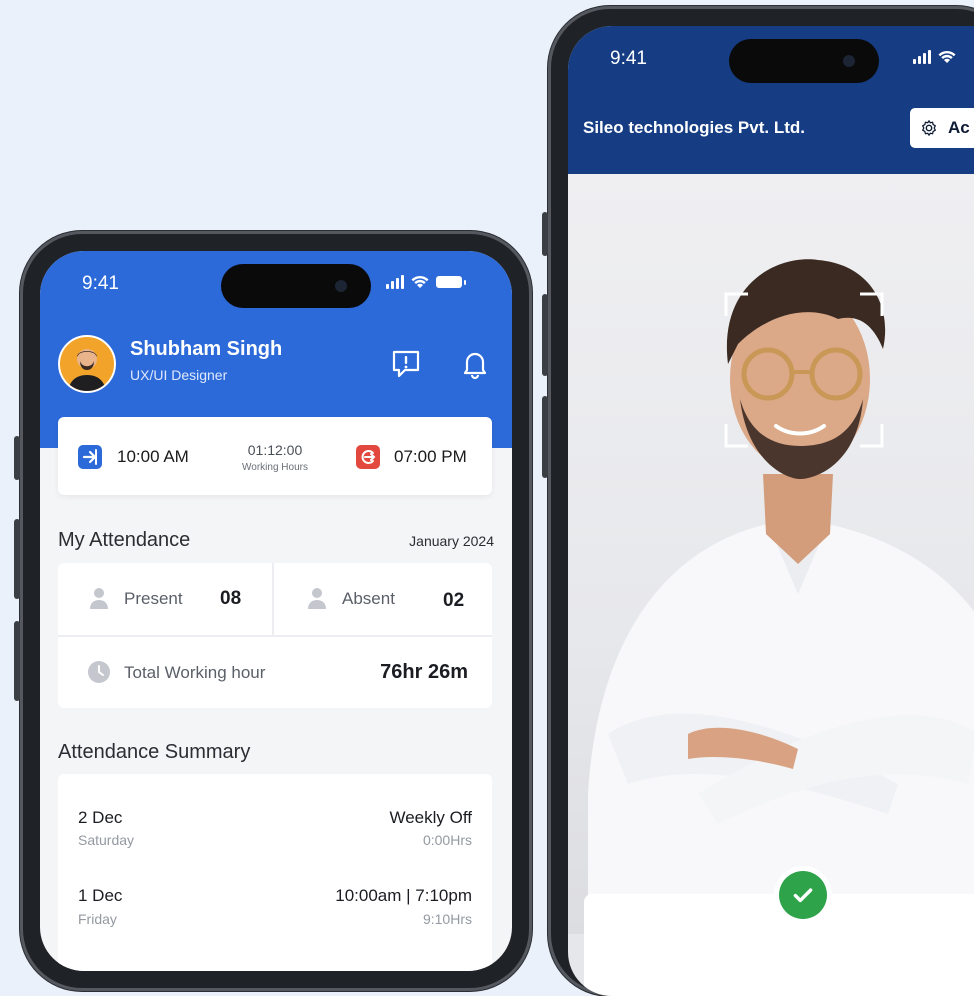 The width and height of the screenshot is (974, 996). I want to click on battery-icon, so click(451, 282).